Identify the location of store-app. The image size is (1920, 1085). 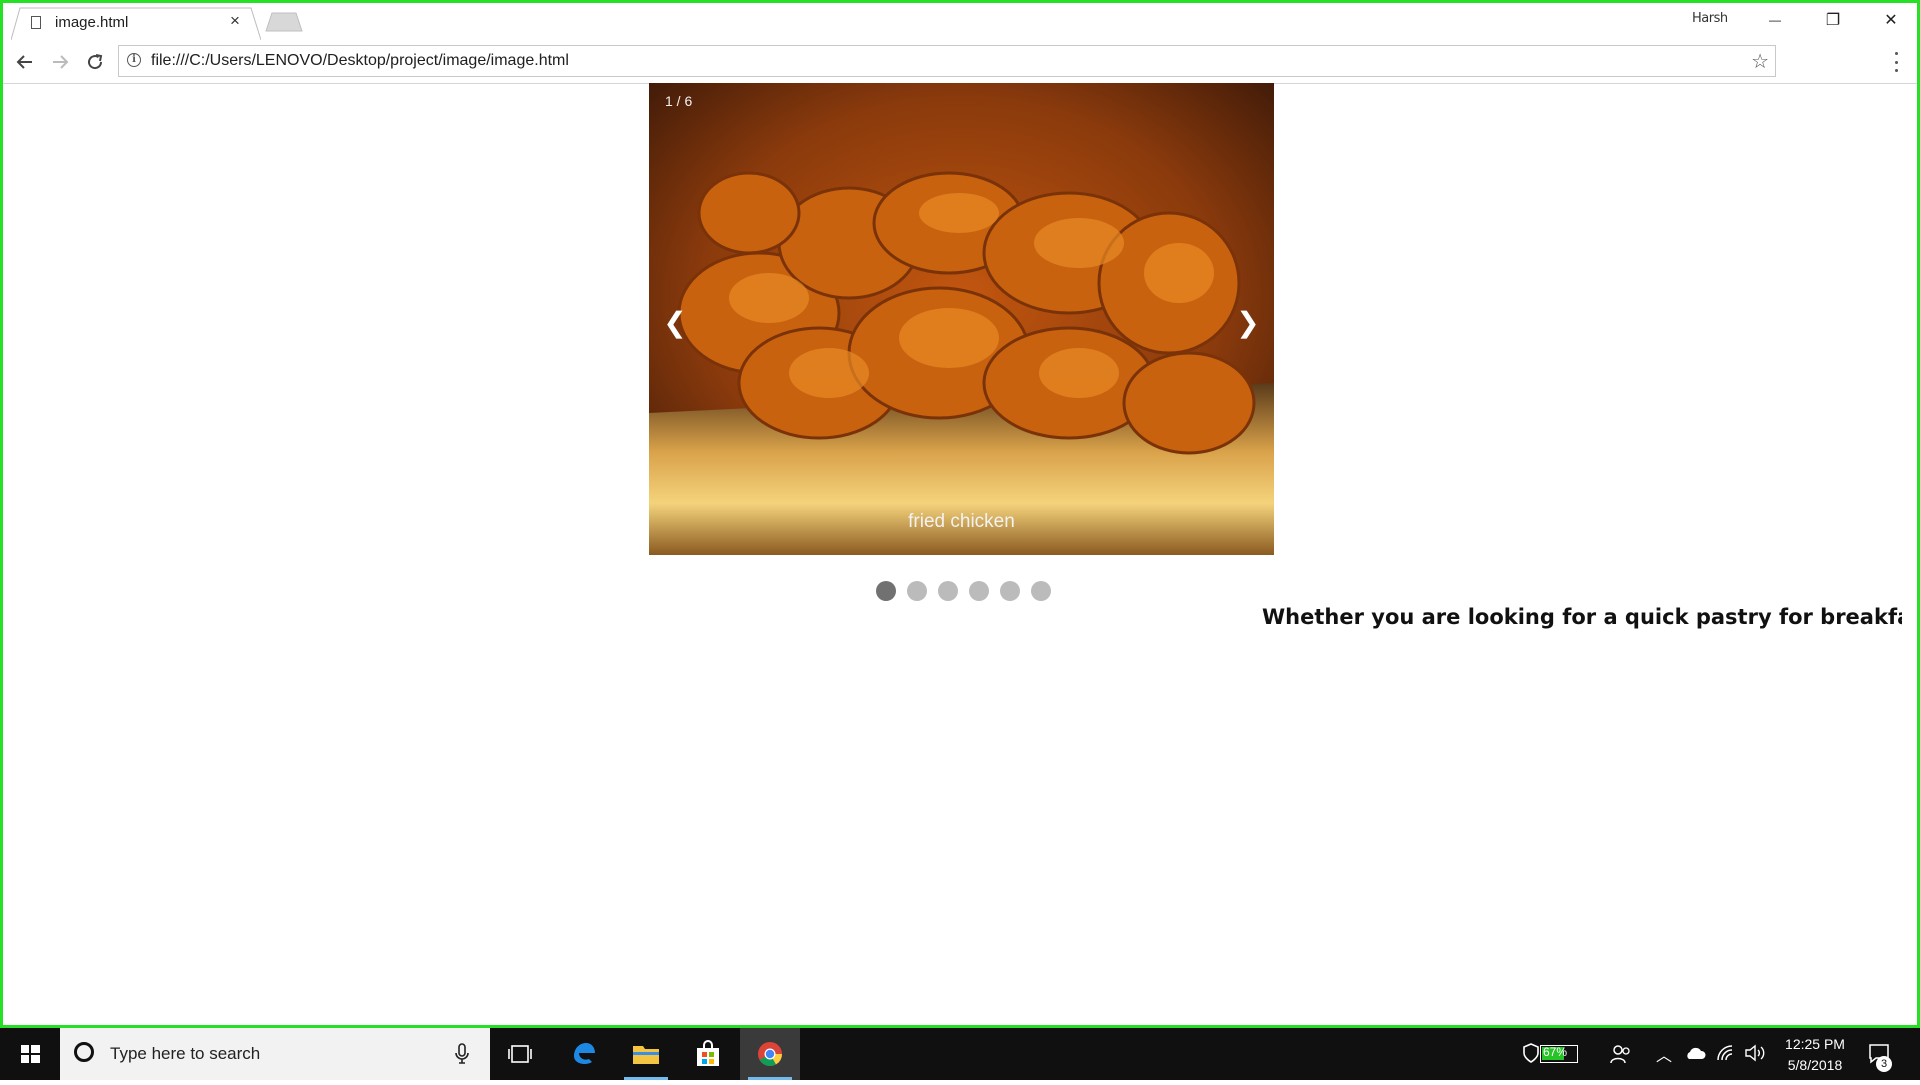
(708, 1054).